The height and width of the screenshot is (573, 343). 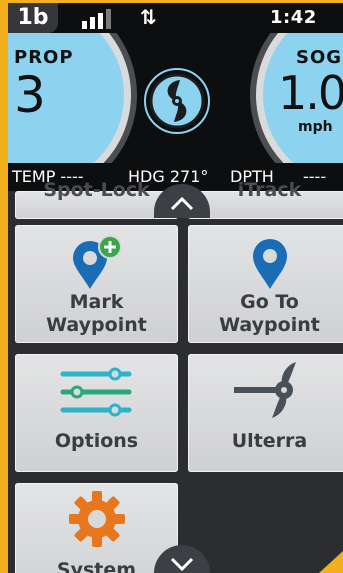 I want to click on system-gear-icon, so click(x=97, y=519).